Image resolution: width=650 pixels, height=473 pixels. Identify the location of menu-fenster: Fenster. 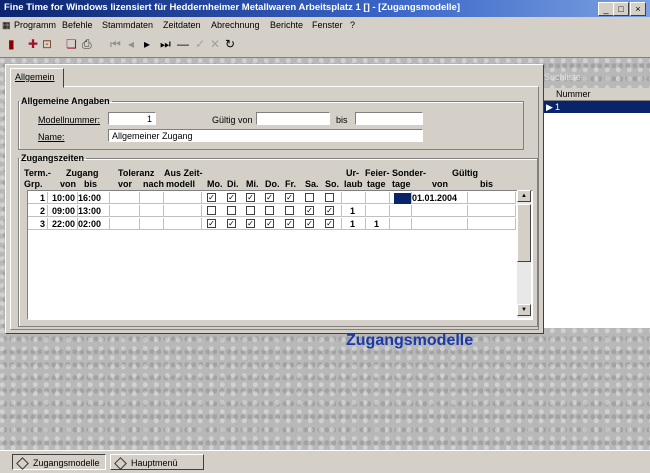
(327, 25).